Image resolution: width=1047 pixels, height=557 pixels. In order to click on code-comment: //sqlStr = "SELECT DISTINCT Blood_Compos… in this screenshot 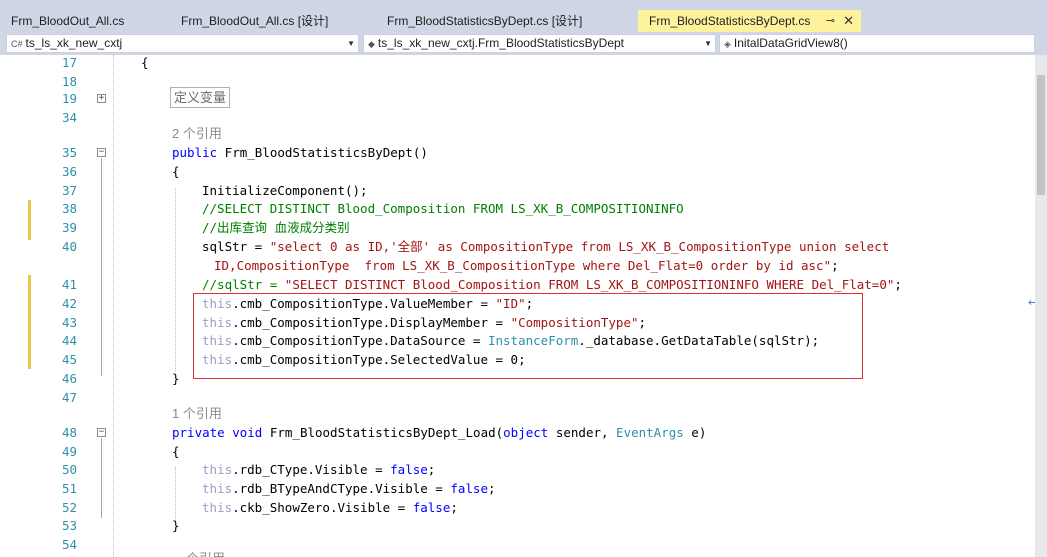, I will do `click(552, 284)`.